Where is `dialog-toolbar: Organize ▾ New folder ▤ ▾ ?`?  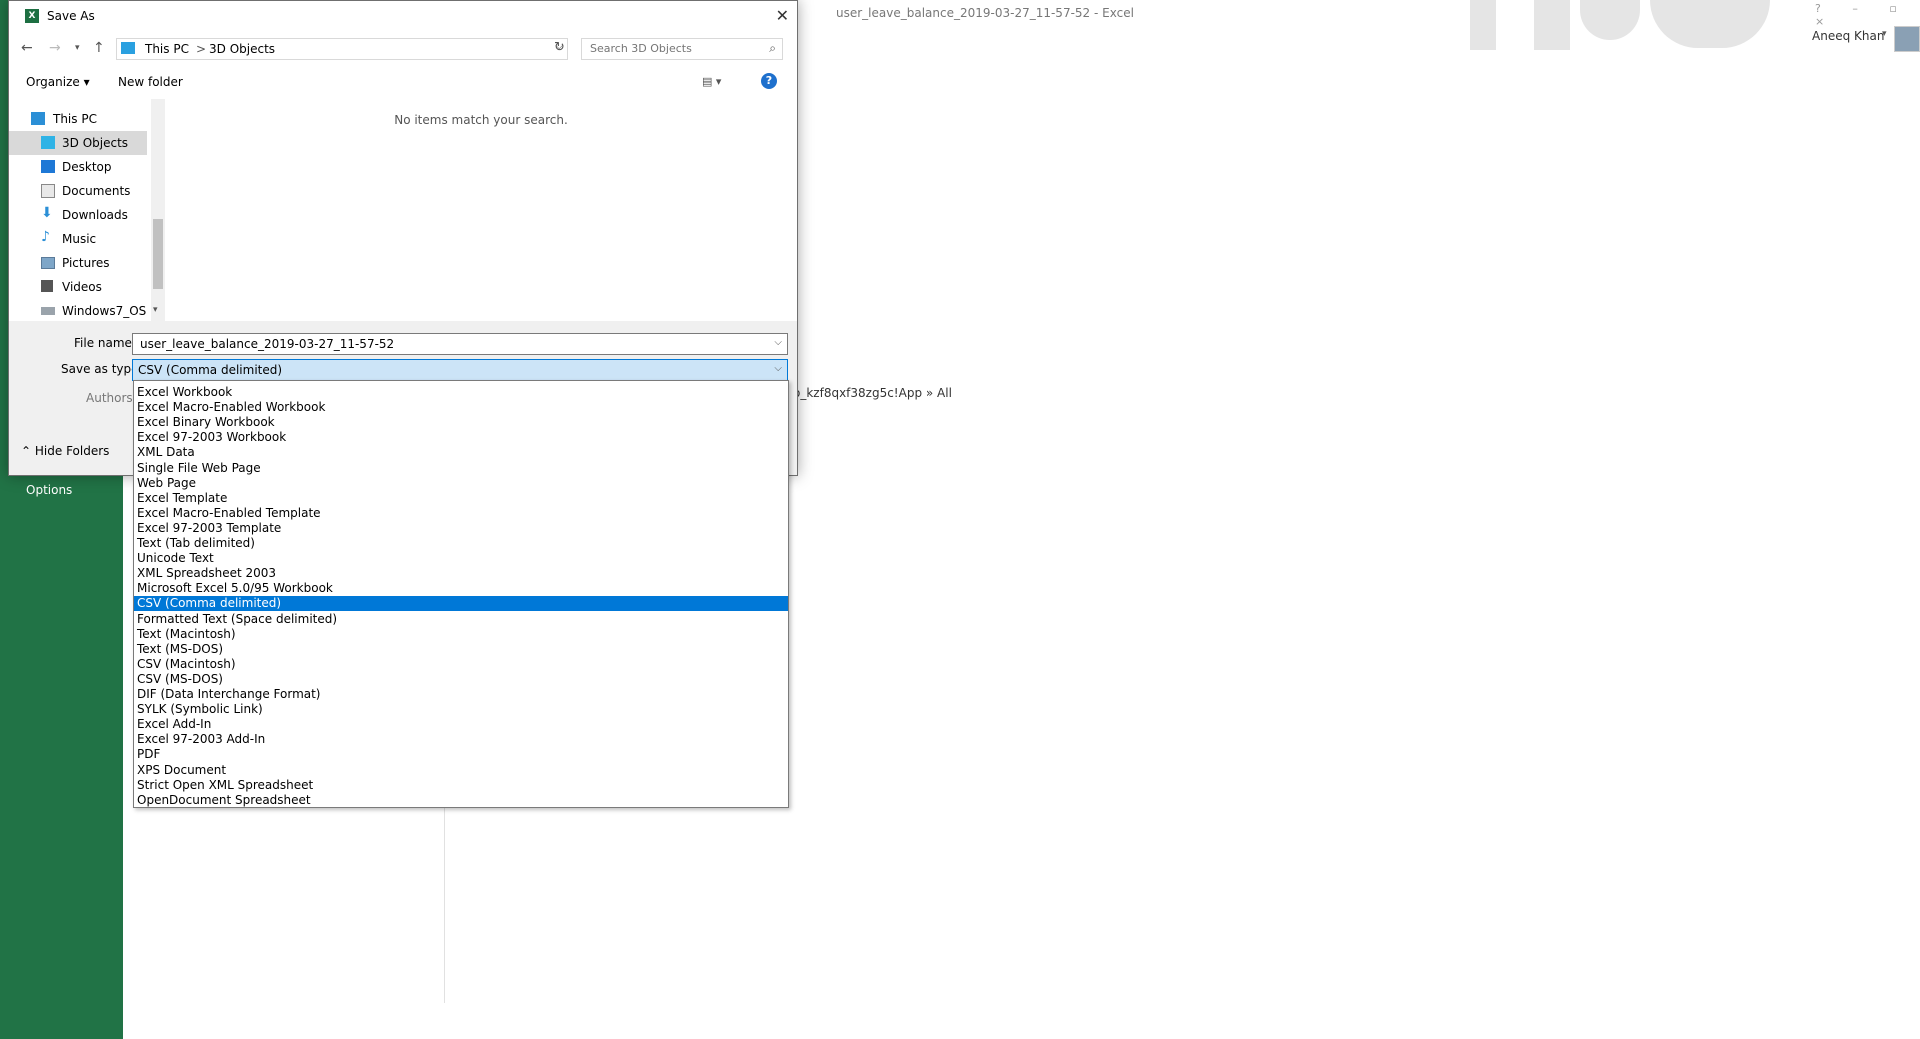 dialog-toolbar: Organize ▾ New folder ▤ ▾ ? is located at coordinates (403, 83).